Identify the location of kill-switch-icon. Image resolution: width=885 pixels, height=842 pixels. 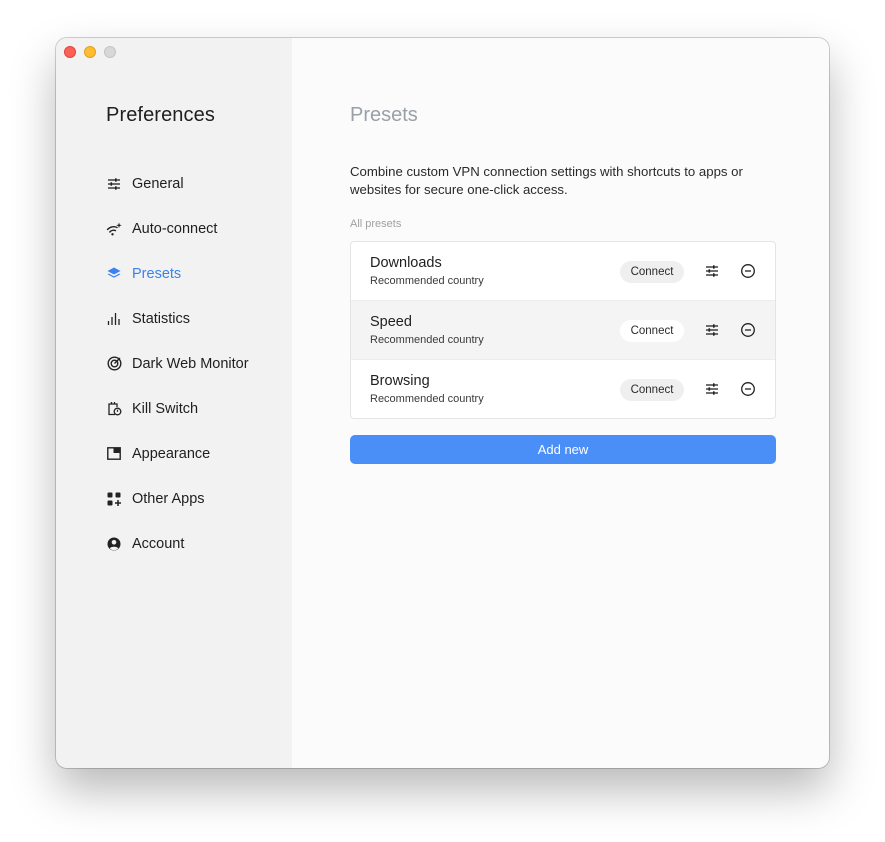
(114, 409).